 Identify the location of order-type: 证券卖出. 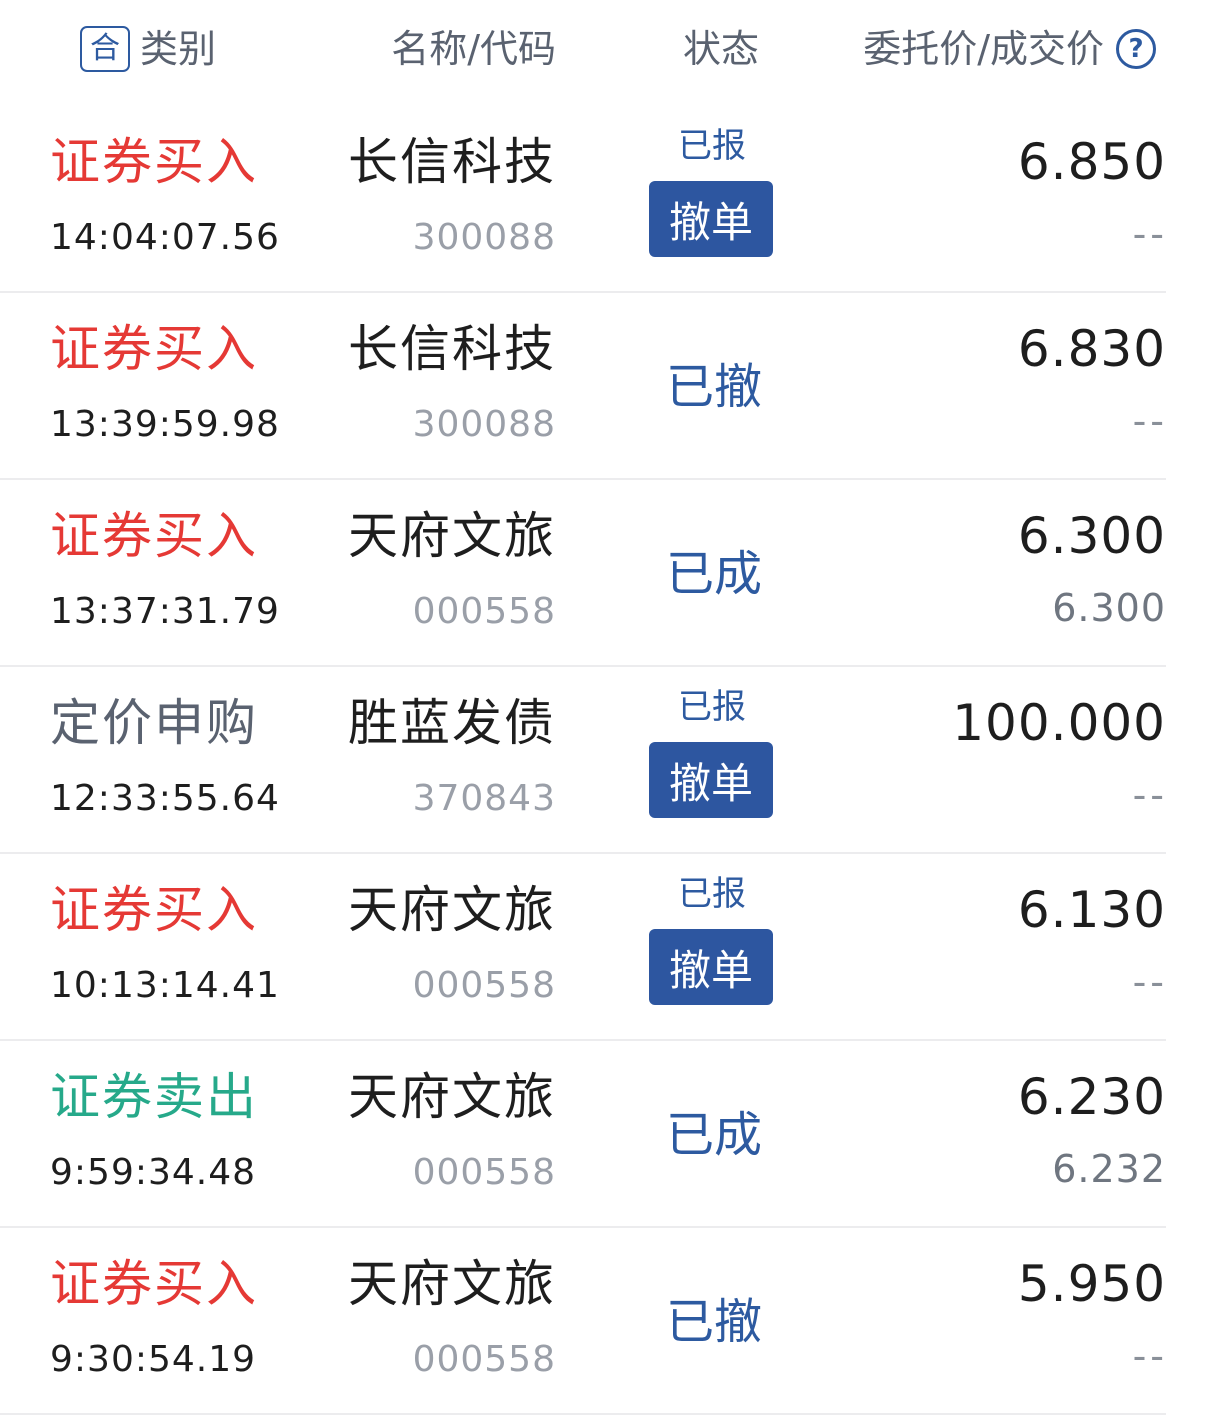
(154, 1097).